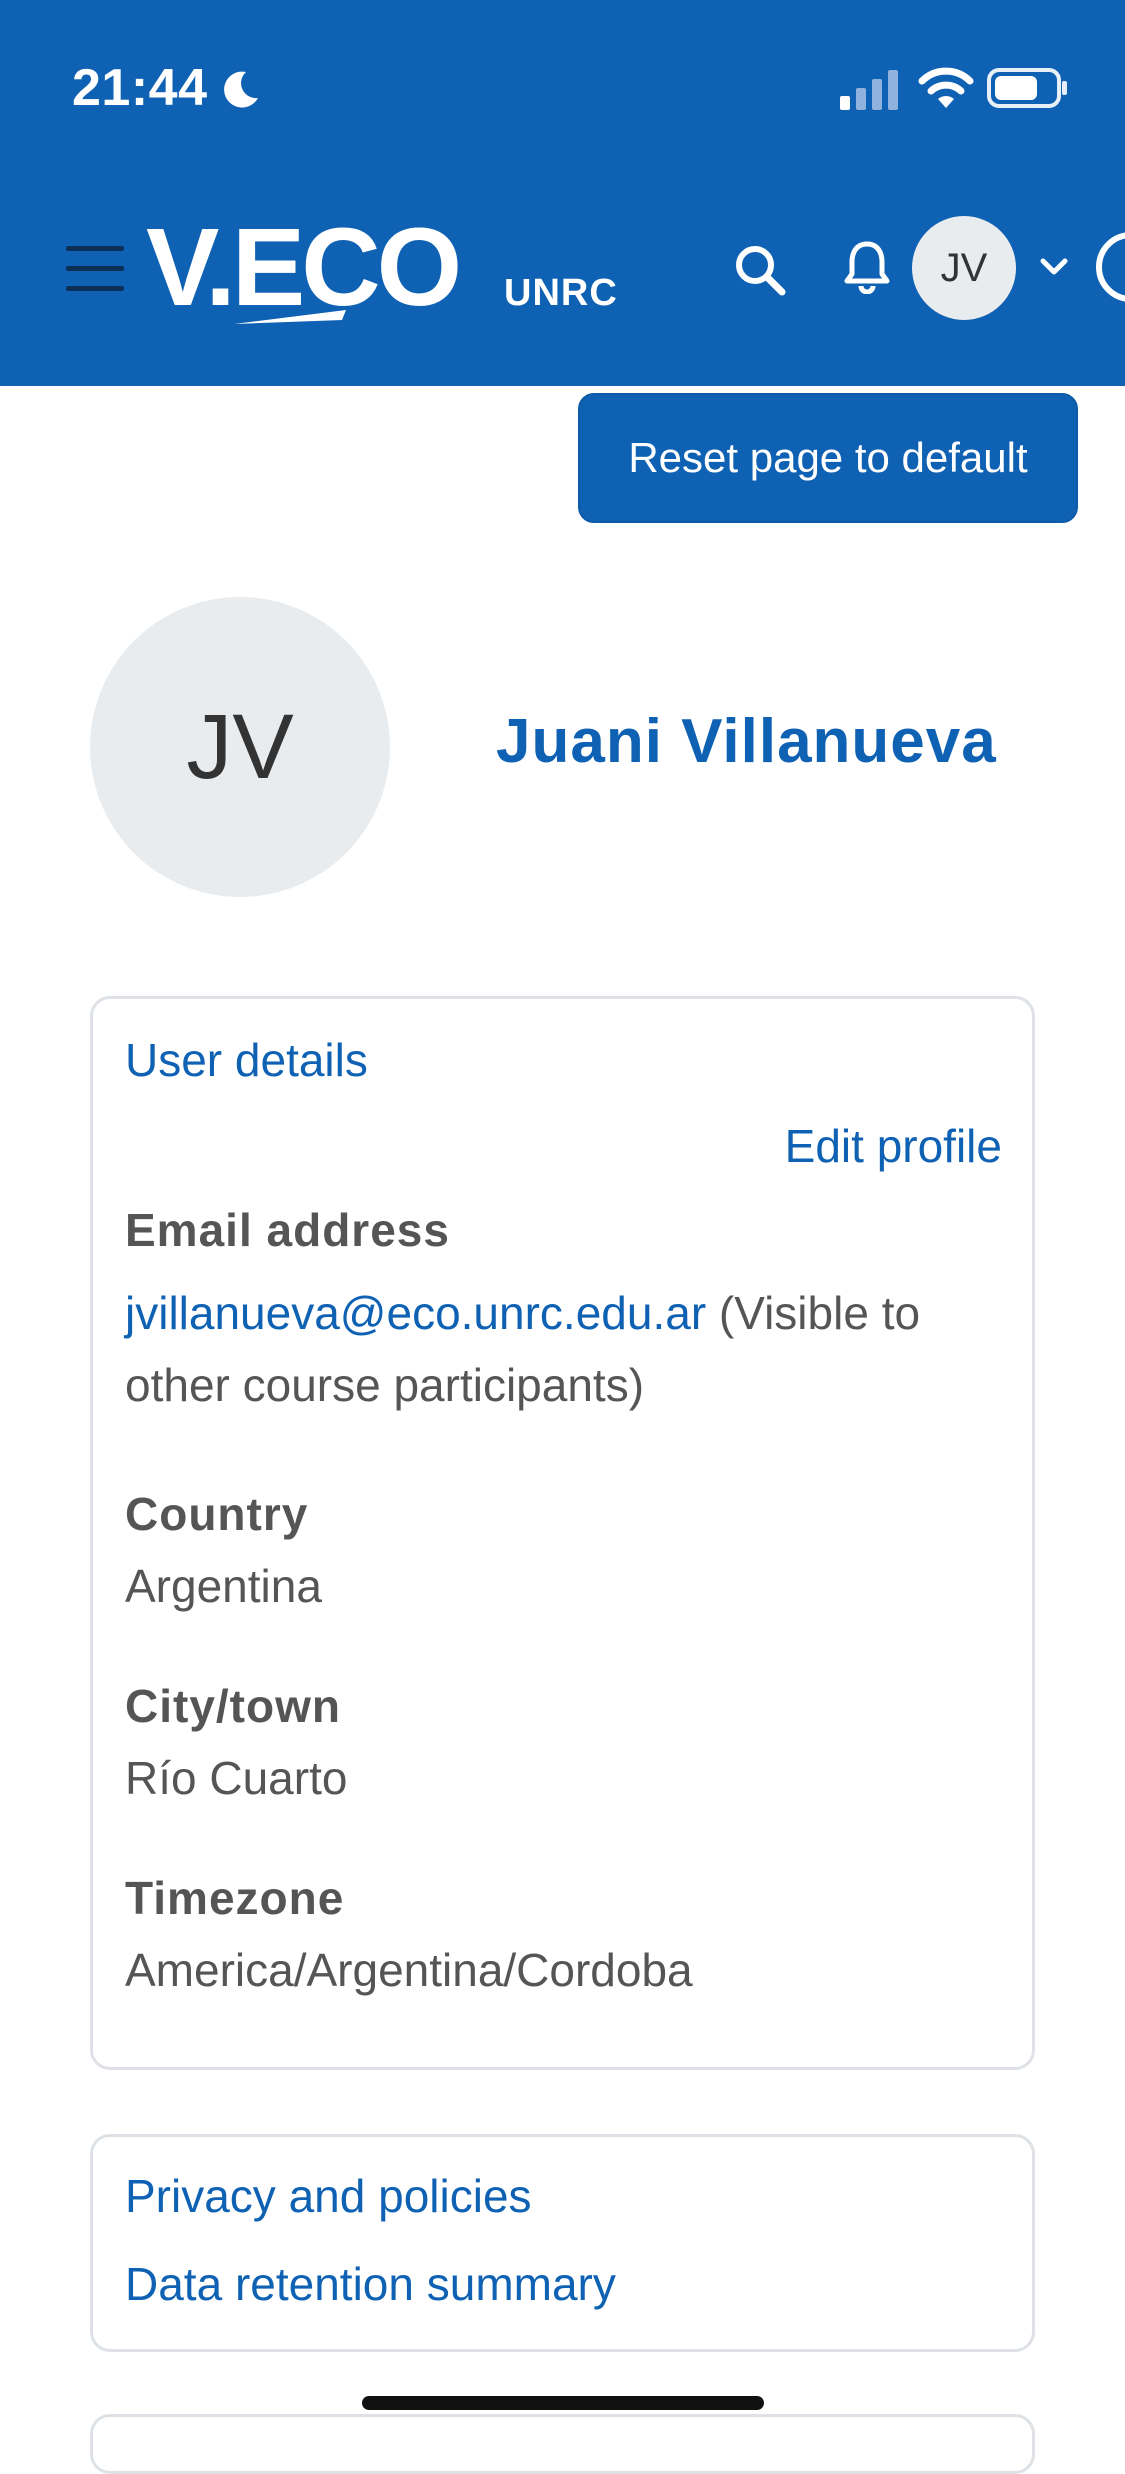 Image resolution: width=1125 pixels, height=2474 pixels. I want to click on country-label: Country, so click(217, 1514).